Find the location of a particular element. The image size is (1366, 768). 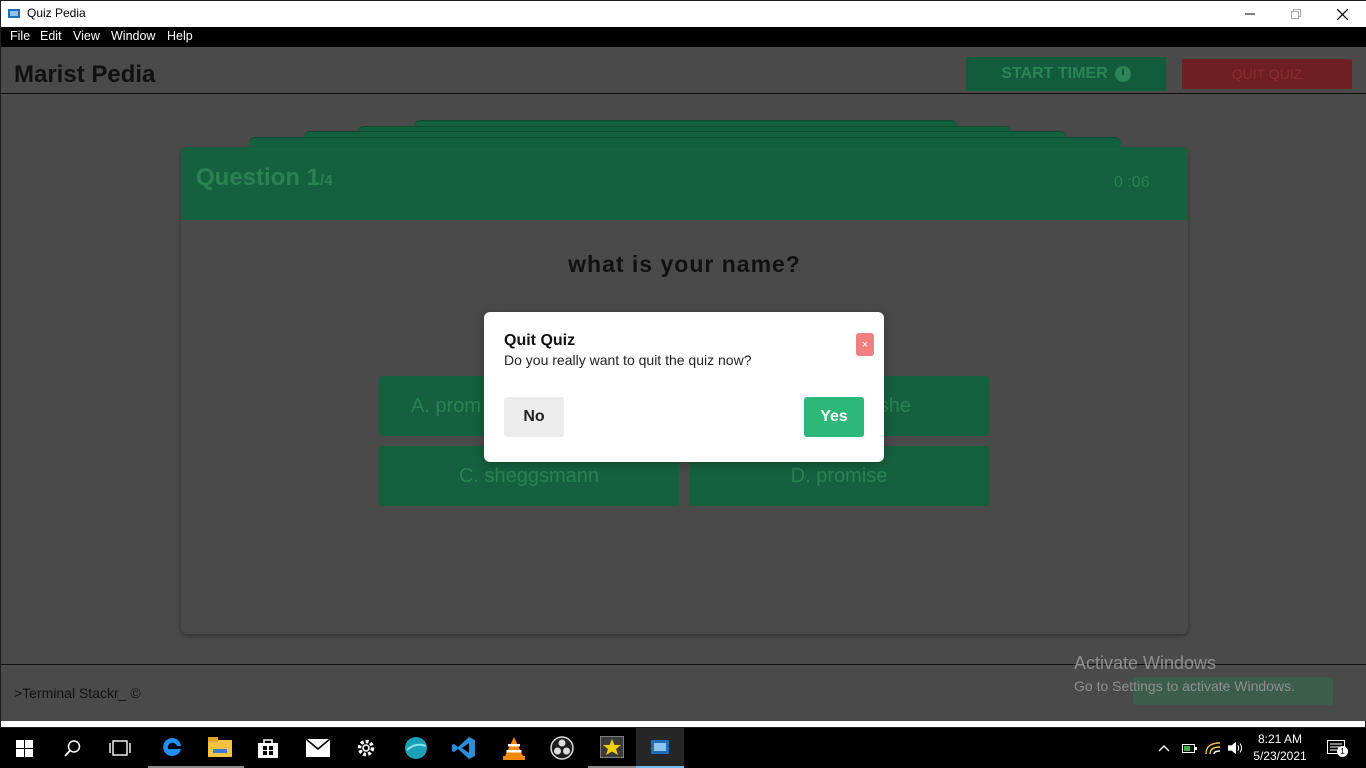

question-total: /4 is located at coordinates (326, 180).